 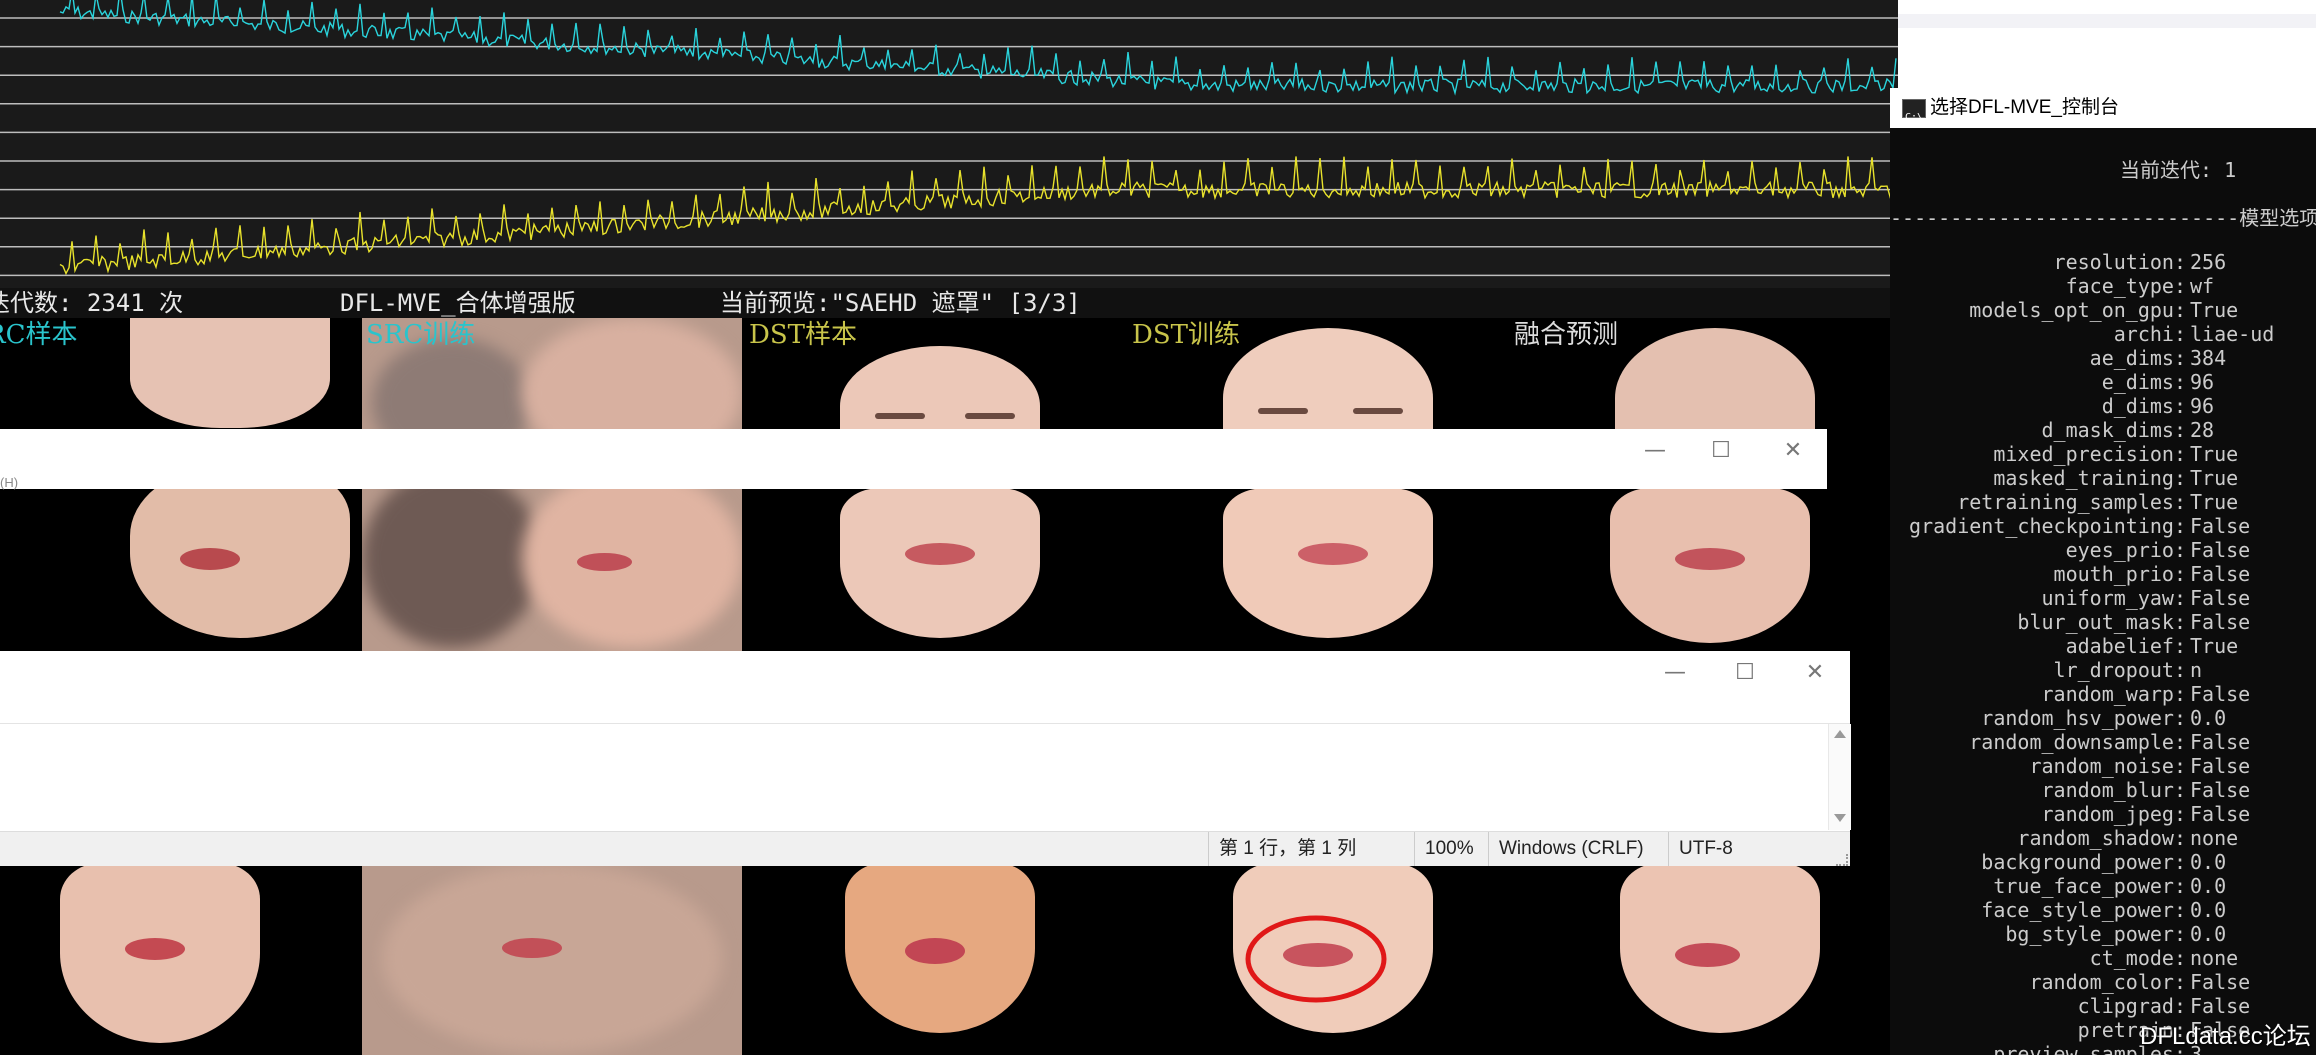 What do you see at coordinates (210, 559) in the screenshot?
I see `src-mouth-mid` at bounding box center [210, 559].